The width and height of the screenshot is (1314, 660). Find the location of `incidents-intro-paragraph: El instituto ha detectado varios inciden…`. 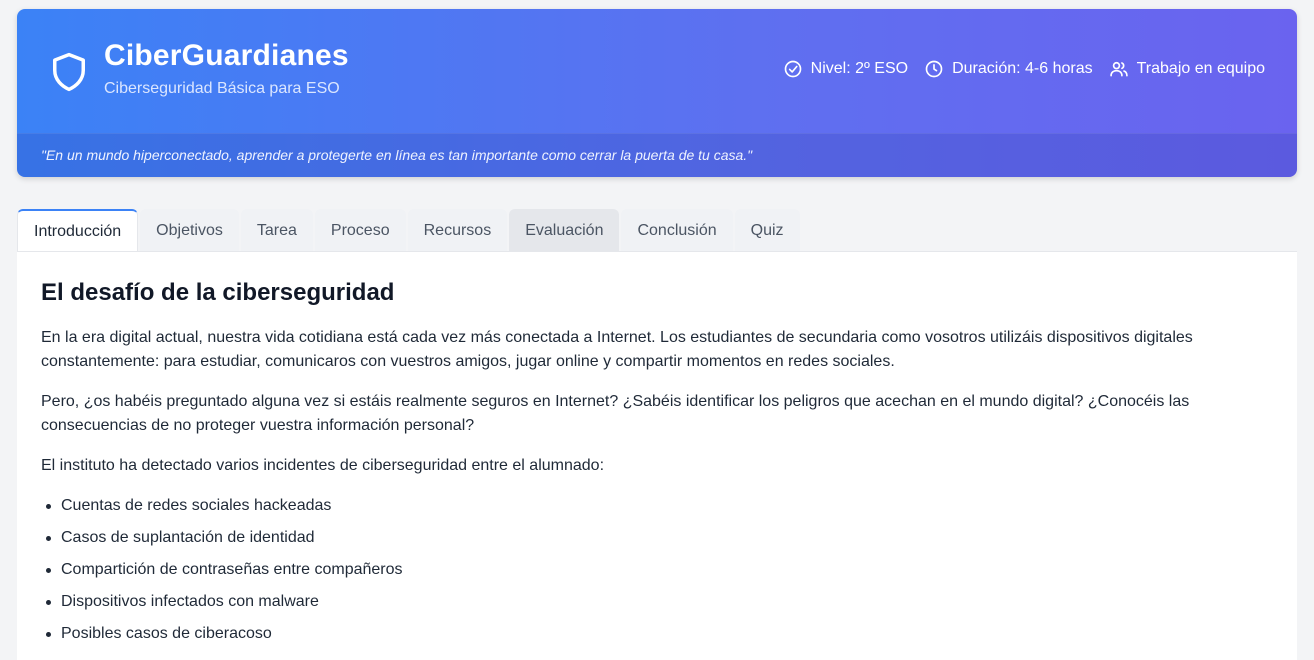

incidents-intro-paragraph: El instituto ha detectado varios inciden… is located at coordinates (323, 465).